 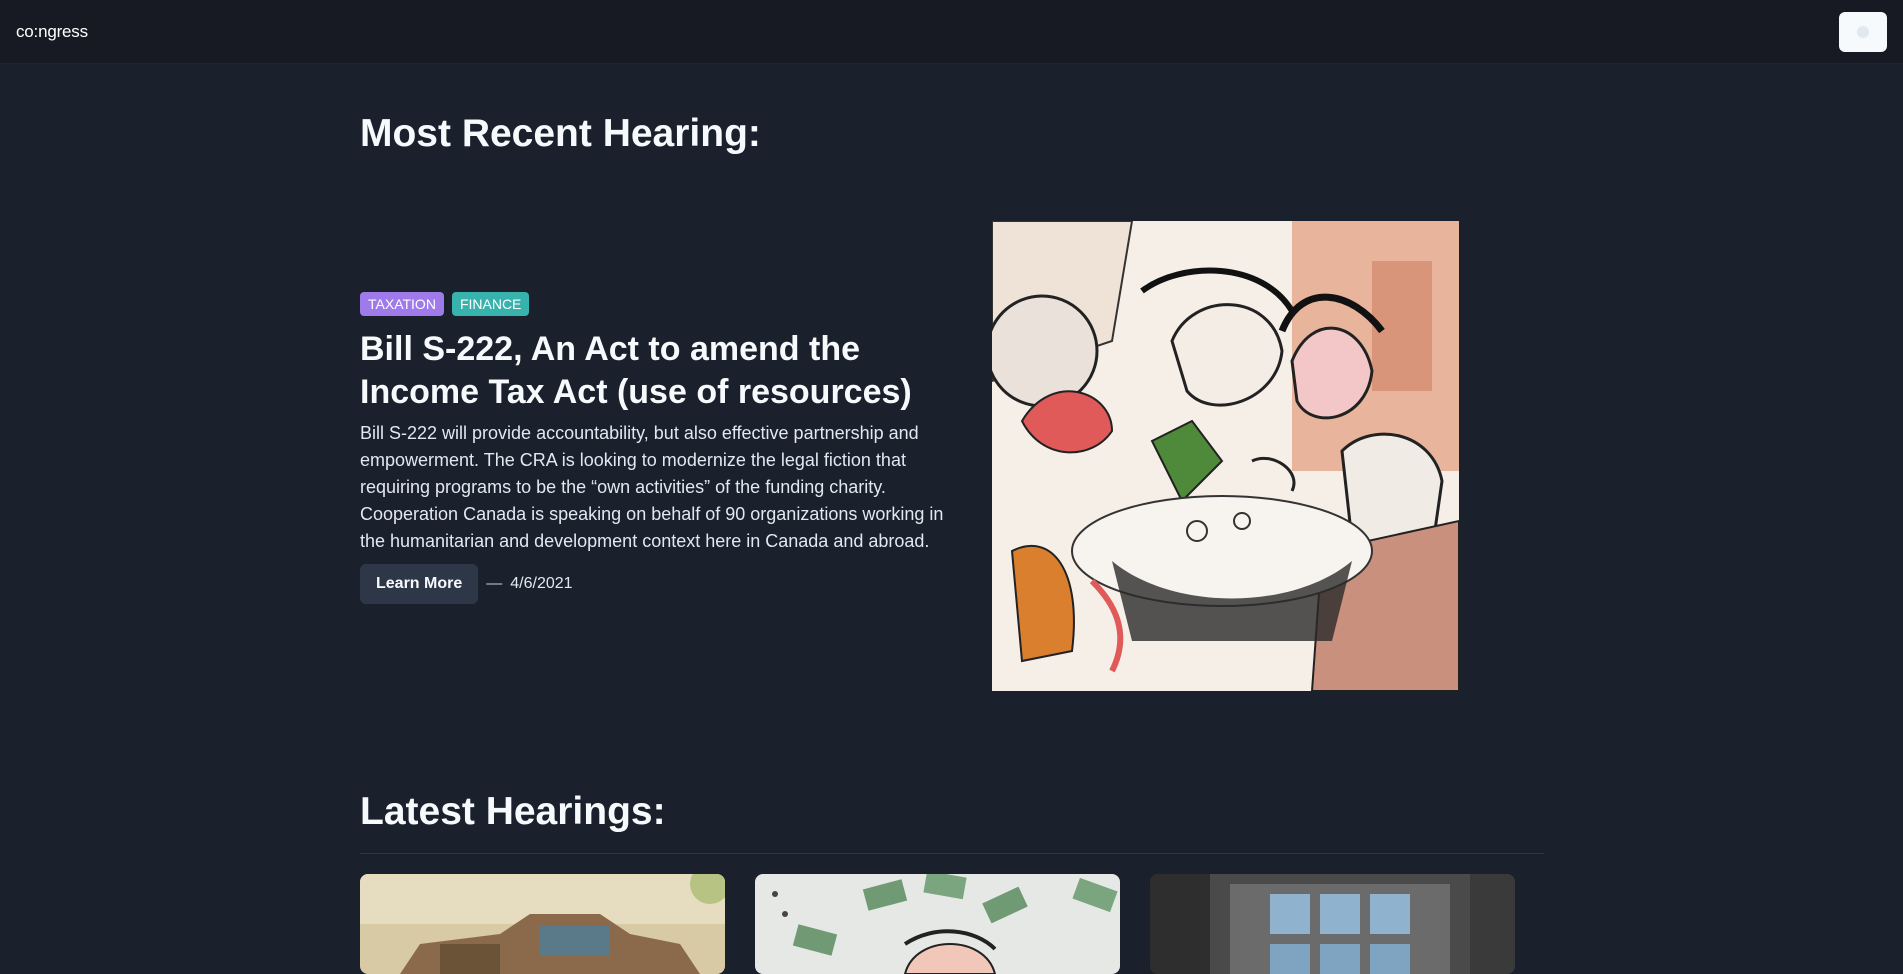 I want to click on theme-toggle-button, so click(x=1863, y=32).